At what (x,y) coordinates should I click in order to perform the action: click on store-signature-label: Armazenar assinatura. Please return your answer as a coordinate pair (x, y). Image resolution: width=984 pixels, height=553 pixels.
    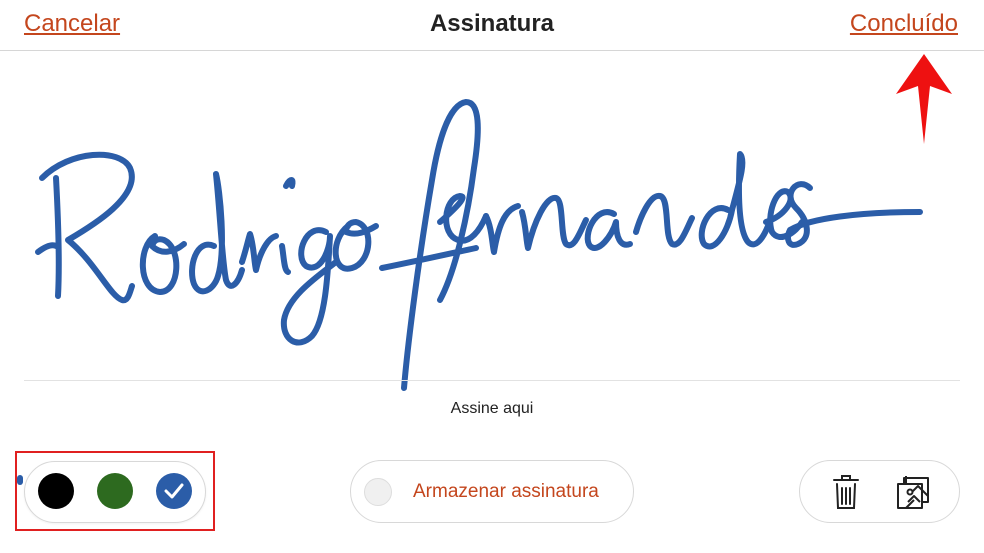
    Looking at the image, I should click on (506, 491).